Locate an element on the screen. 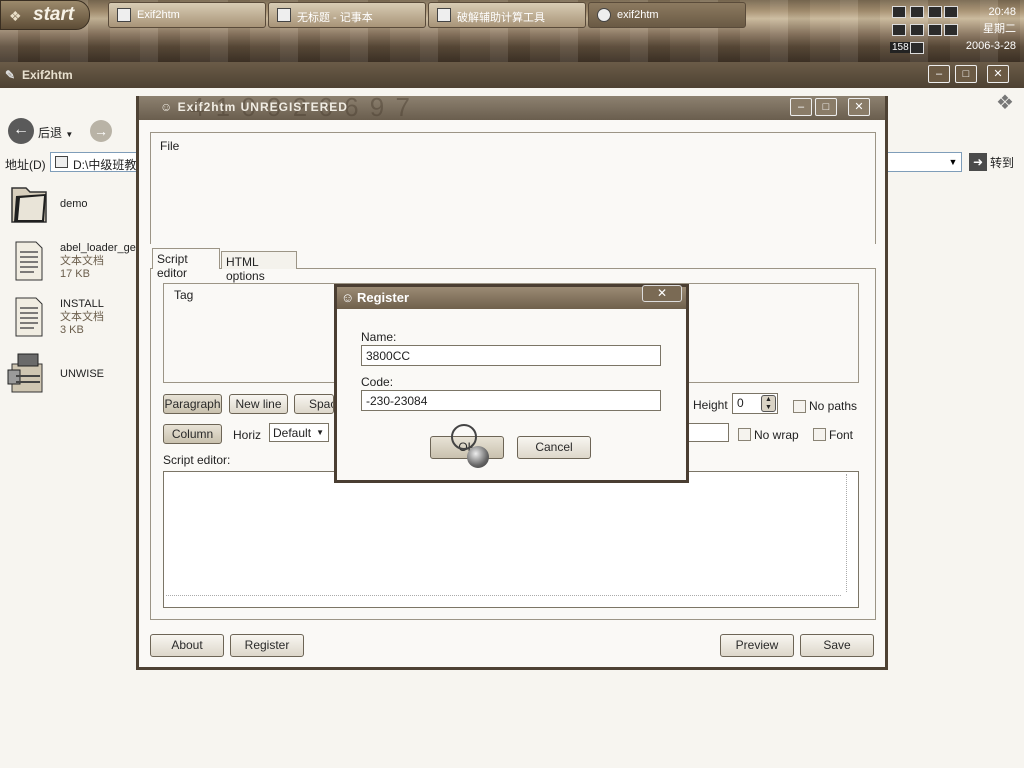 Image resolution: width=1024 pixels, height=768 pixels. system-tray: 158 20:48 星期二 2006-3-28 is located at coordinates (954, 31).